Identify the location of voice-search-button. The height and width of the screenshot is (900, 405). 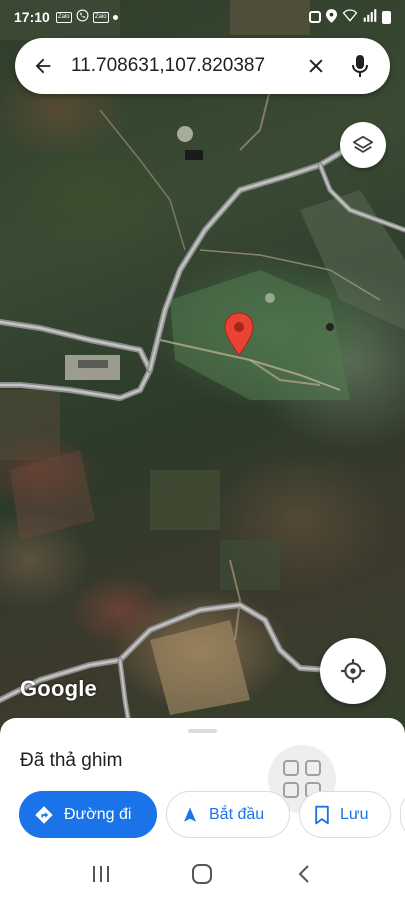
(360, 66).